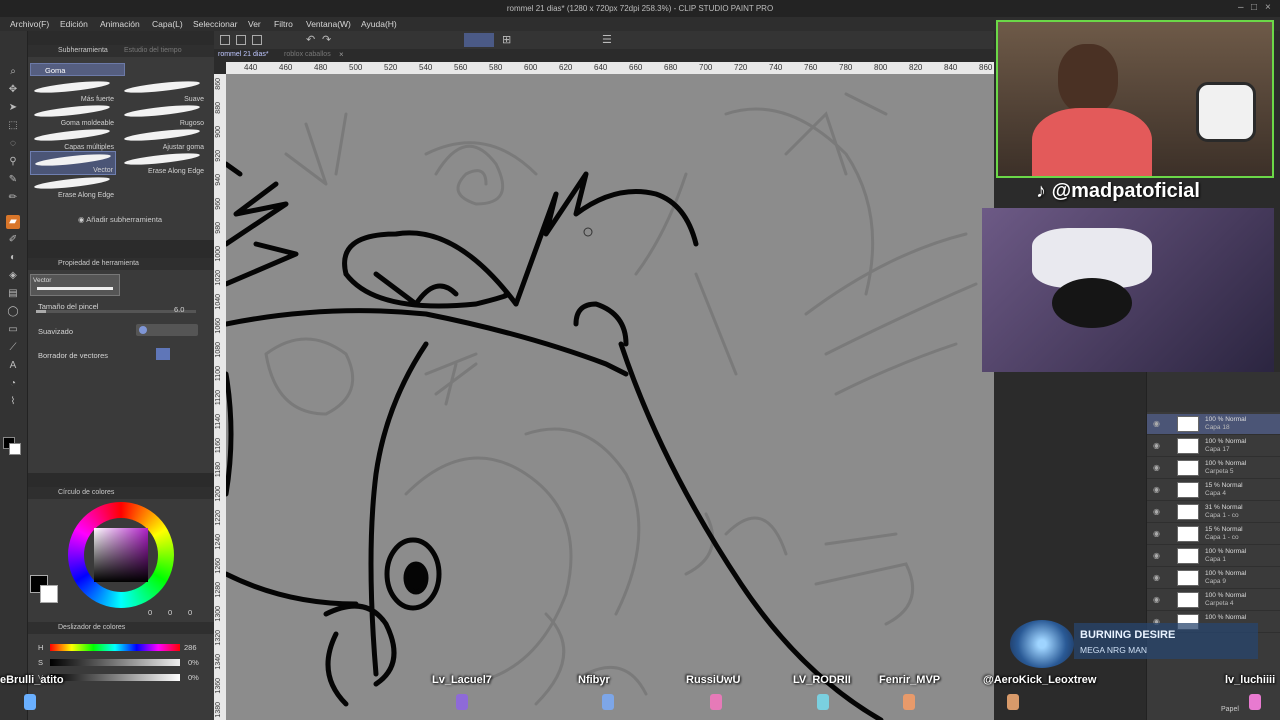  Describe the element at coordinates (286, 67) in the screenshot. I see `ruler-tick-label: 460` at that location.